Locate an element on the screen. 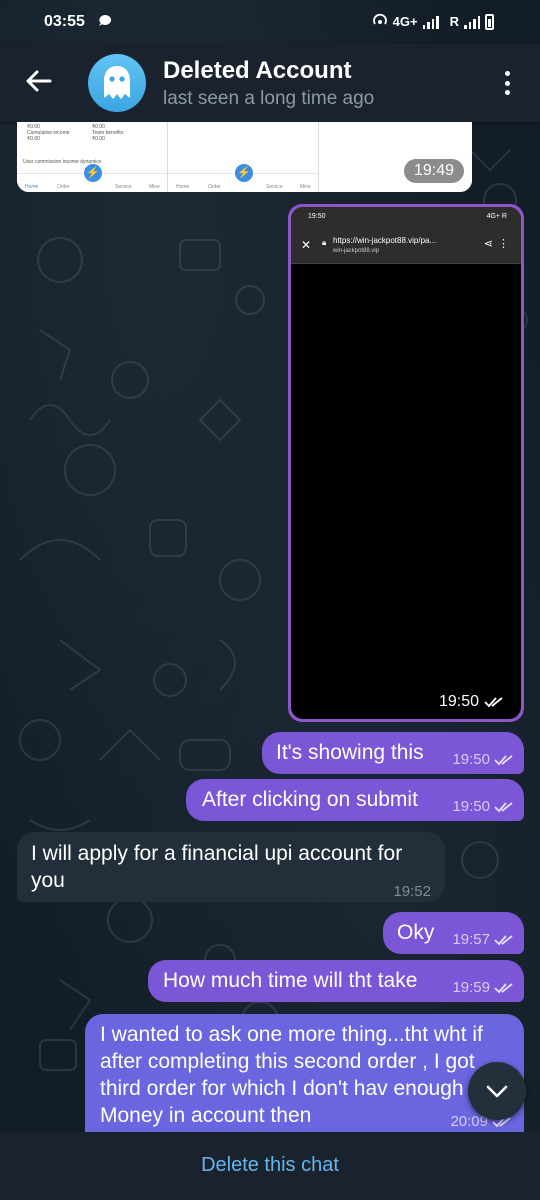  message-bubble-outgoing: After clicking on submit 19:50 is located at coordinates (355, 800).